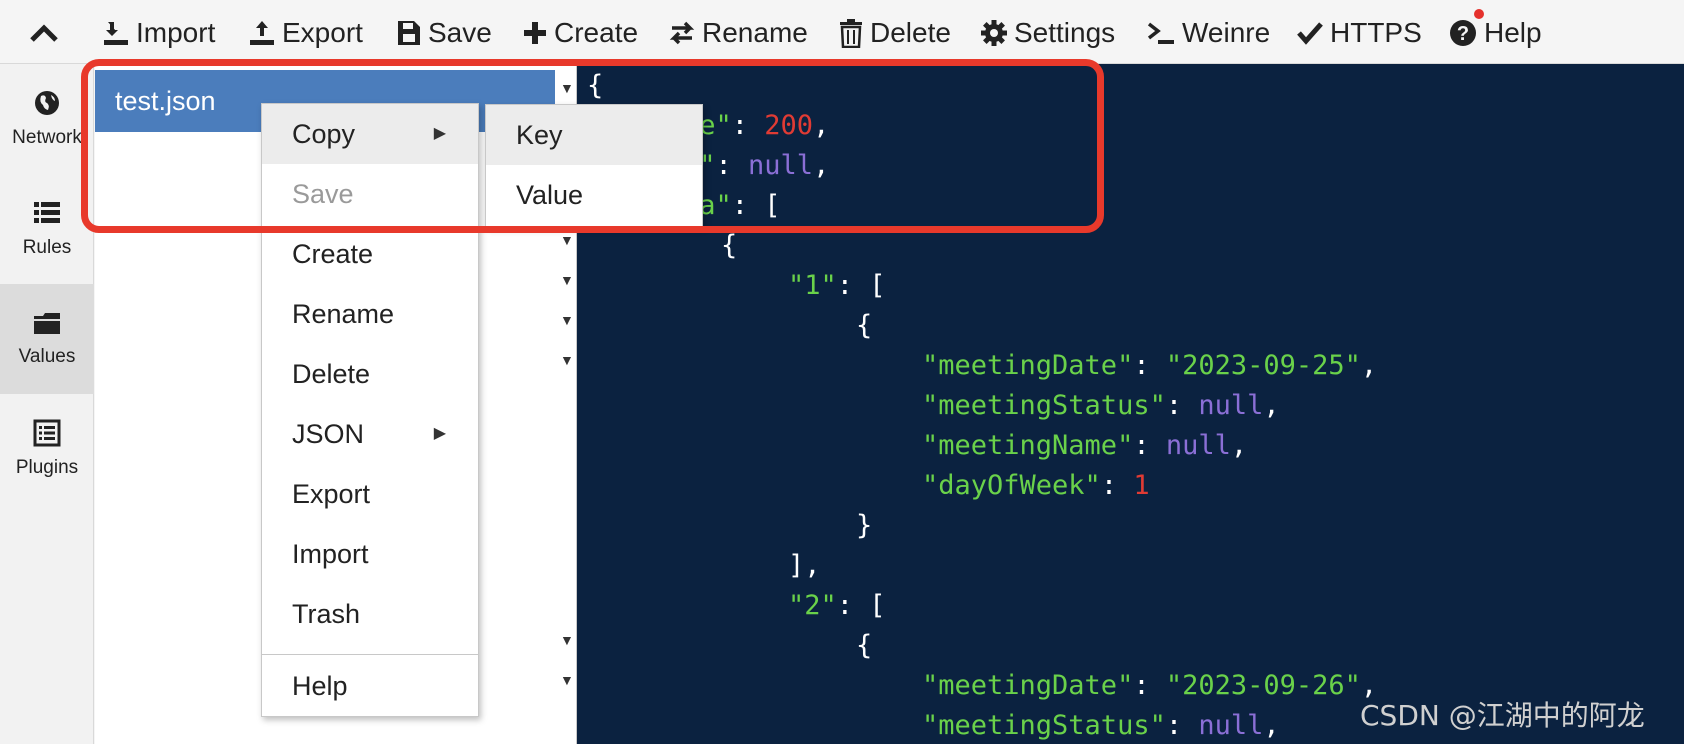 The image size is (1684, 744). What do you see at coordinates (535, 33) in the screenshot?
I see `plus-icon` at bounding box center [535, 33].